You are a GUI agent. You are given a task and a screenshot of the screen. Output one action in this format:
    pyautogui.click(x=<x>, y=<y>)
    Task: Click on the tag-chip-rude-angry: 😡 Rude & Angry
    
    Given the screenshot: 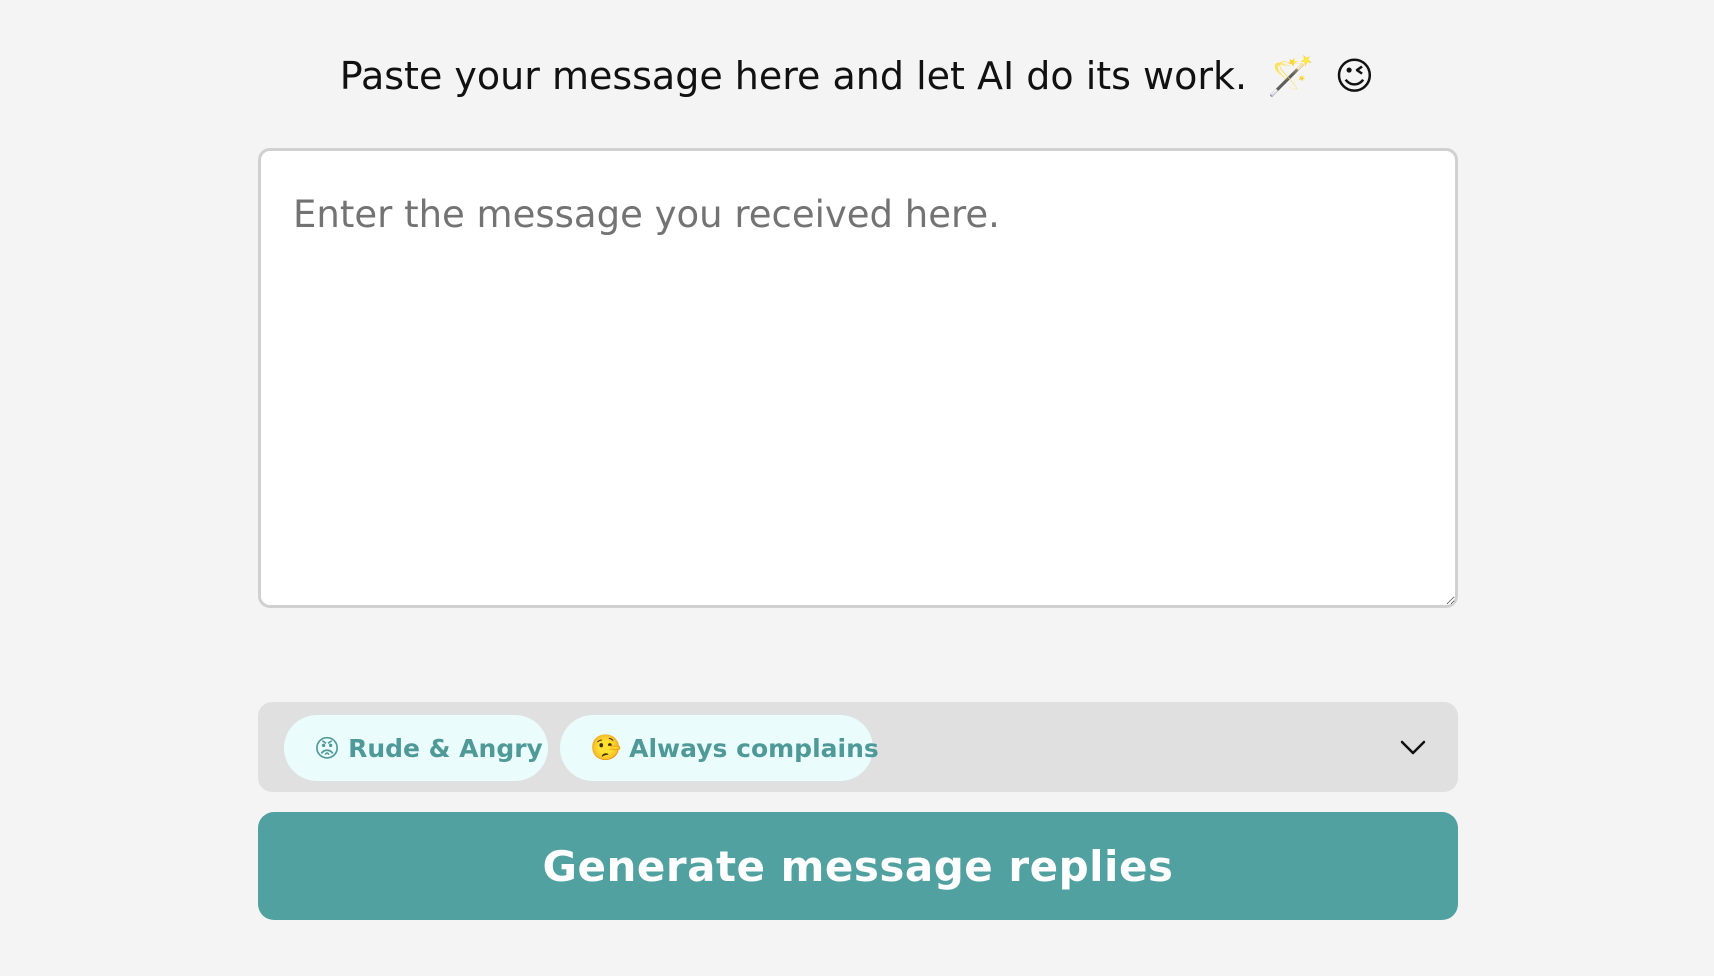 What is the action you would take?
    pyautogui.click(x=416, y=748)
    